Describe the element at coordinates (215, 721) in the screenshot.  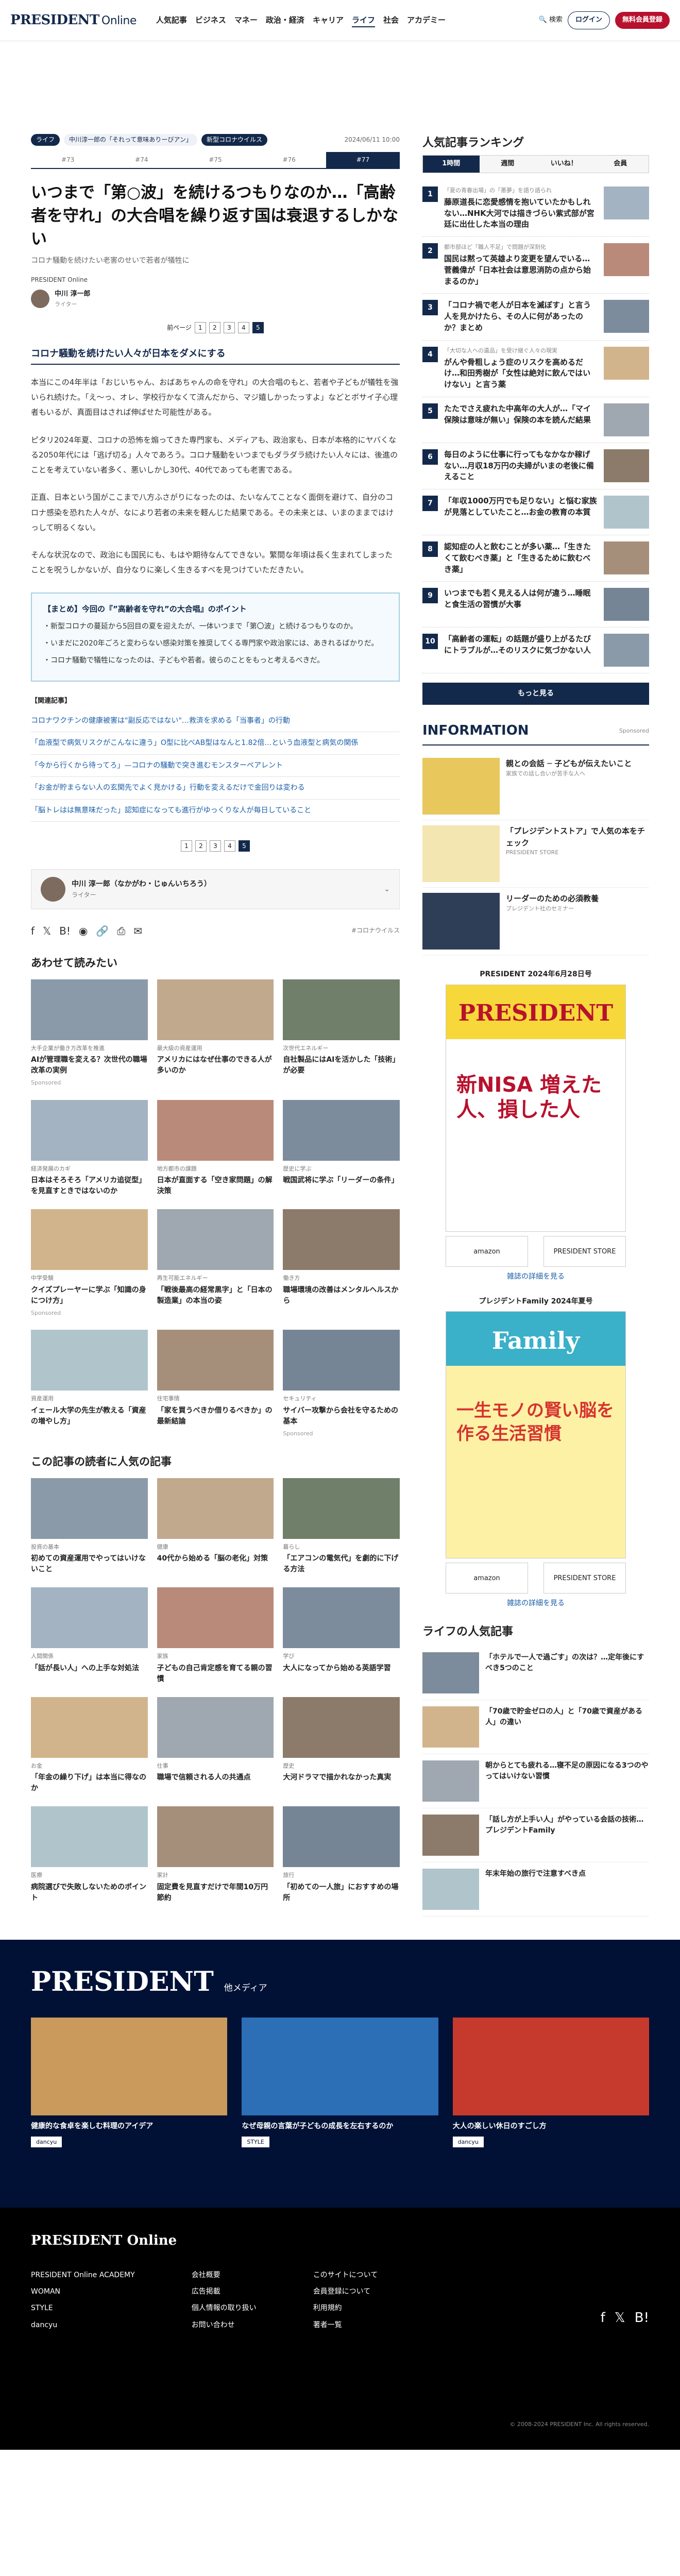
I see `related-link-0: コロナワクチンの健康被害は"副反応ではない"…救済を求める「当事者」の行動` at that location.